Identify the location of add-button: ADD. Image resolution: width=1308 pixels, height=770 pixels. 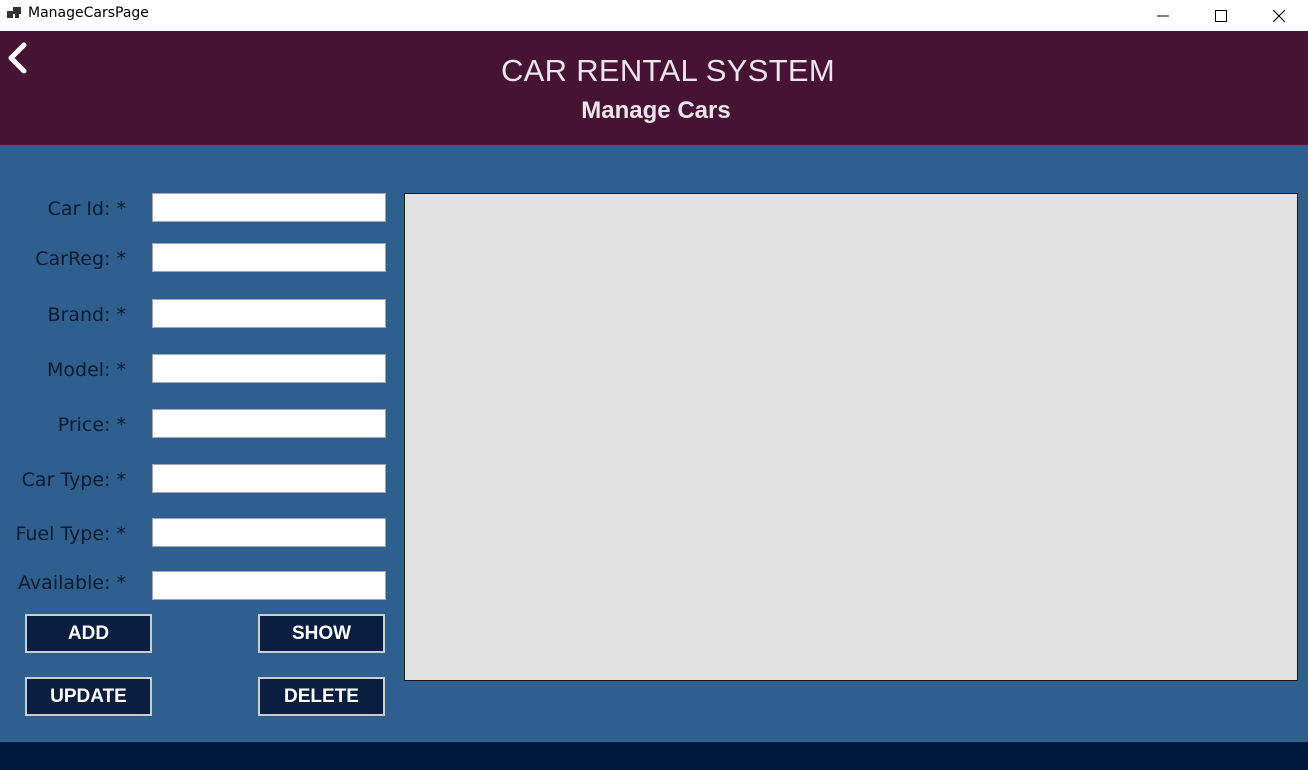
(88, 633).